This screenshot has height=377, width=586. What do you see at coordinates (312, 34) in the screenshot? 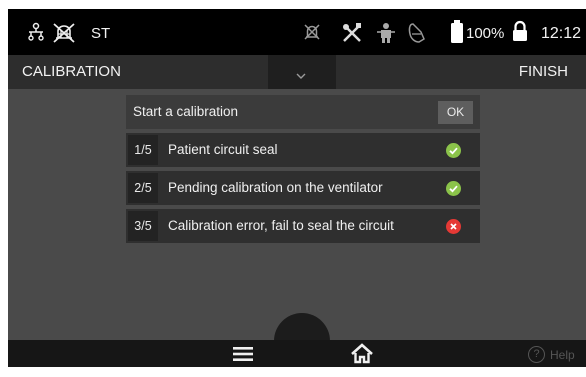
I see `alarm-off-icon` at bounding box center [312, 34].